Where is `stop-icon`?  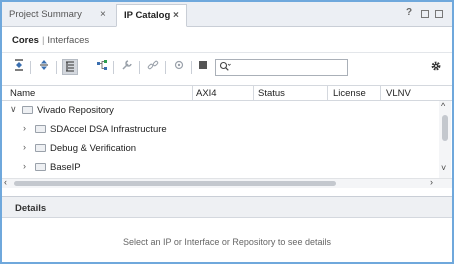 stop-icon is located at coordinates (203, 67).